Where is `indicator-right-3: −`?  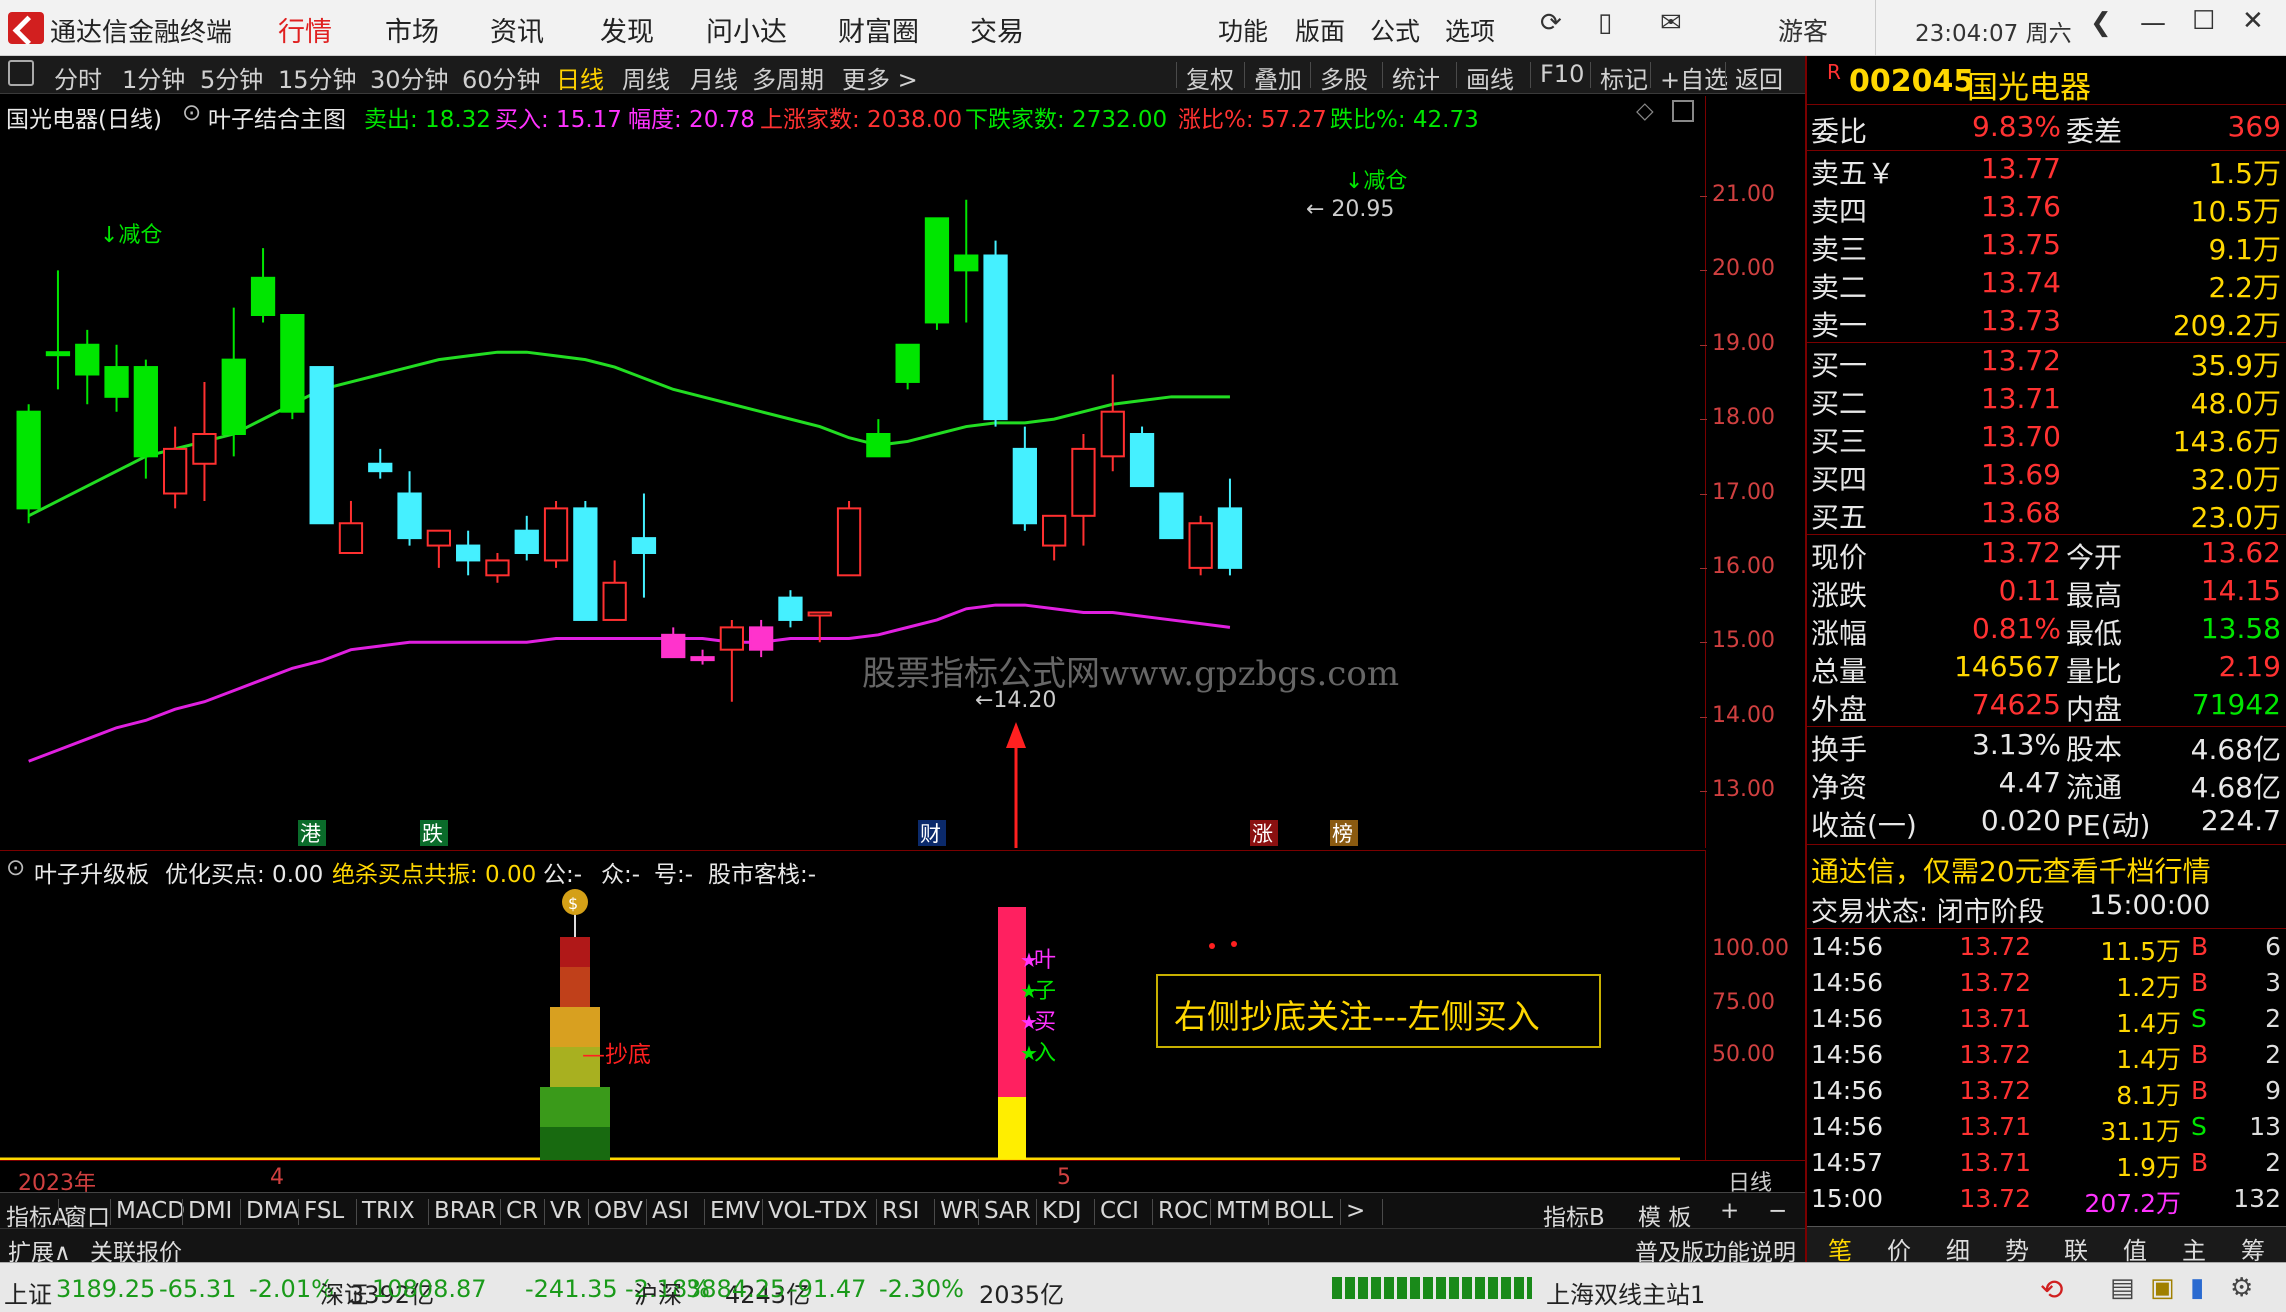
indicator-right-3: − is located at coordinates (1777, 1211).